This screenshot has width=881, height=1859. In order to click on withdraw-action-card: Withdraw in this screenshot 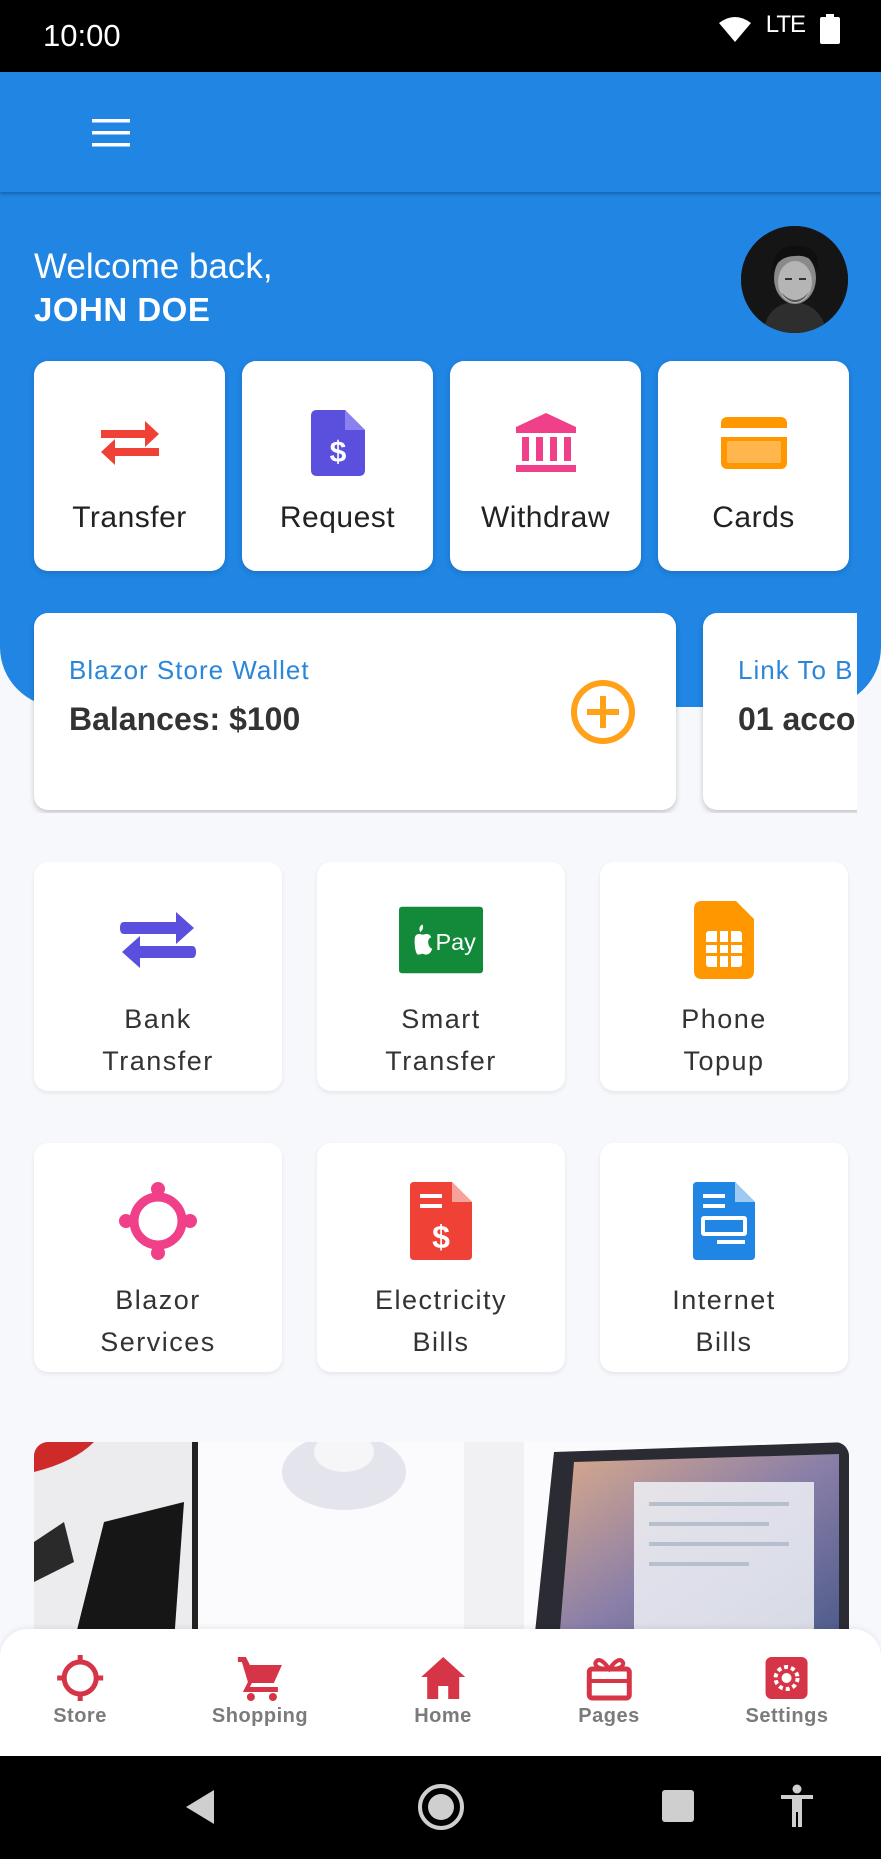, I will do `click(545, 466)`.